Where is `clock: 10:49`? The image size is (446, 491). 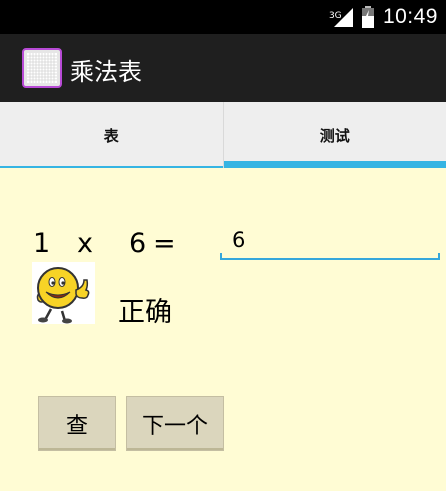 clock: 10:49 is located at coordinates (410, 16).